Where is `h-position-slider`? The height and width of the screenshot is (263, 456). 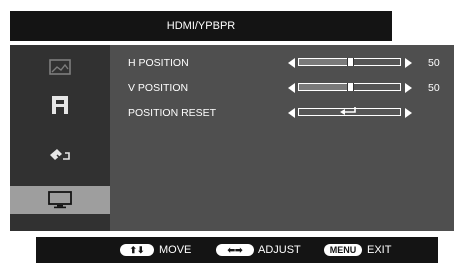
h-position-slider is located at coordinates (349, 62).